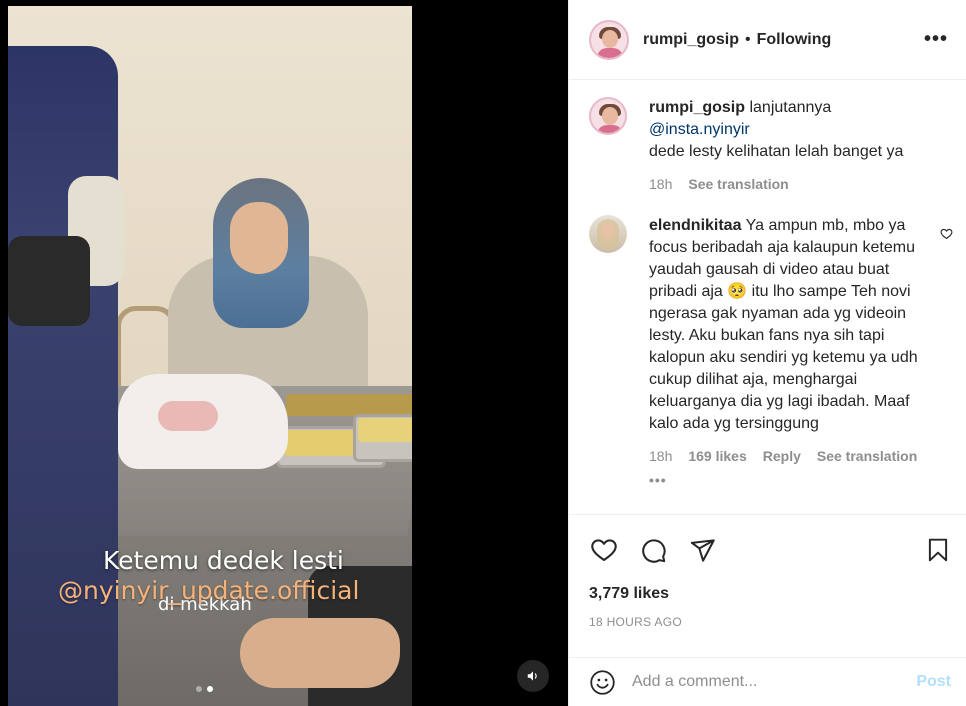 This screenshot has width=966, height=706. I want to click on caption-avatar, so click(608, 116).